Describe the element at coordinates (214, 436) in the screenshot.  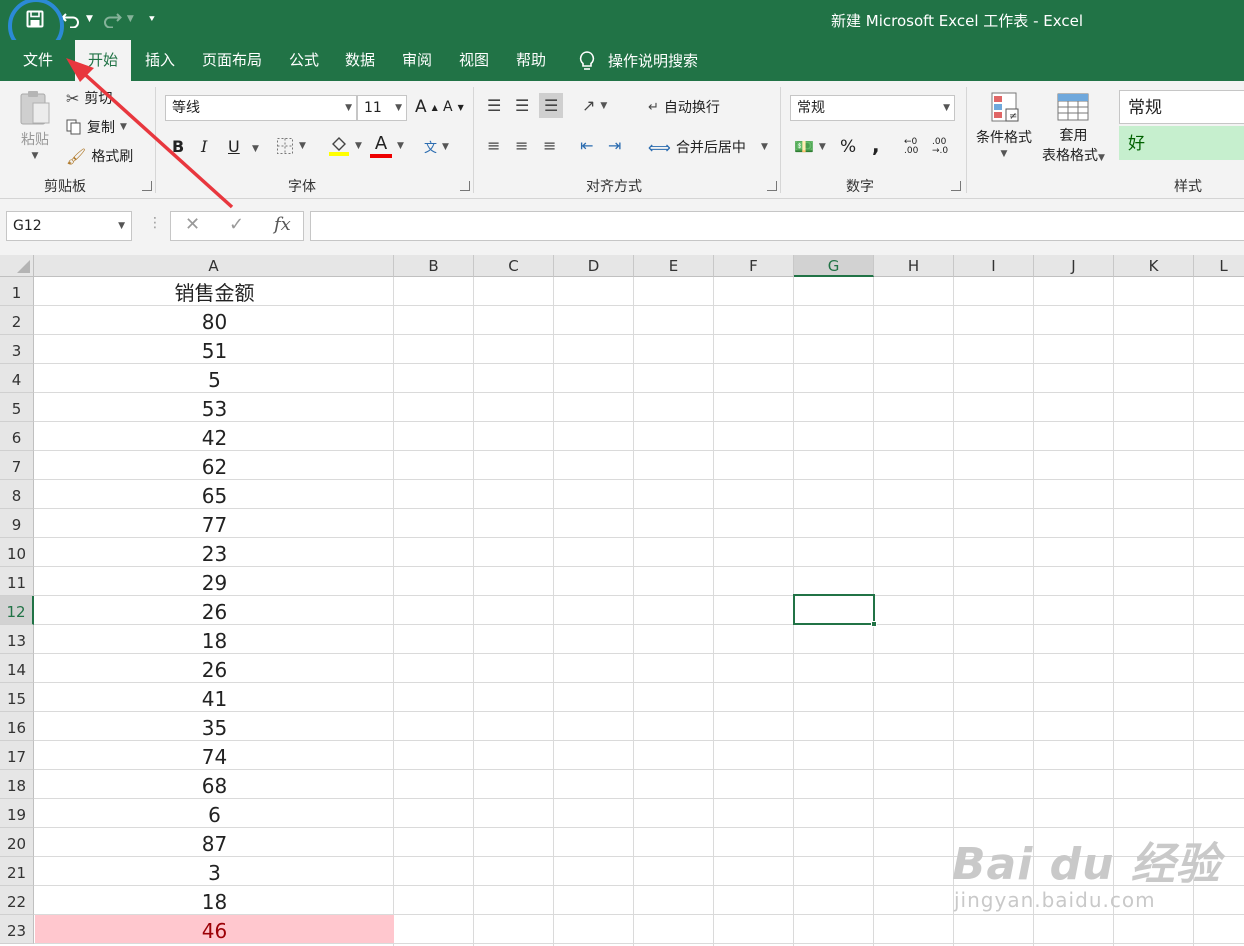
I see `data-cell: 42` at that location.